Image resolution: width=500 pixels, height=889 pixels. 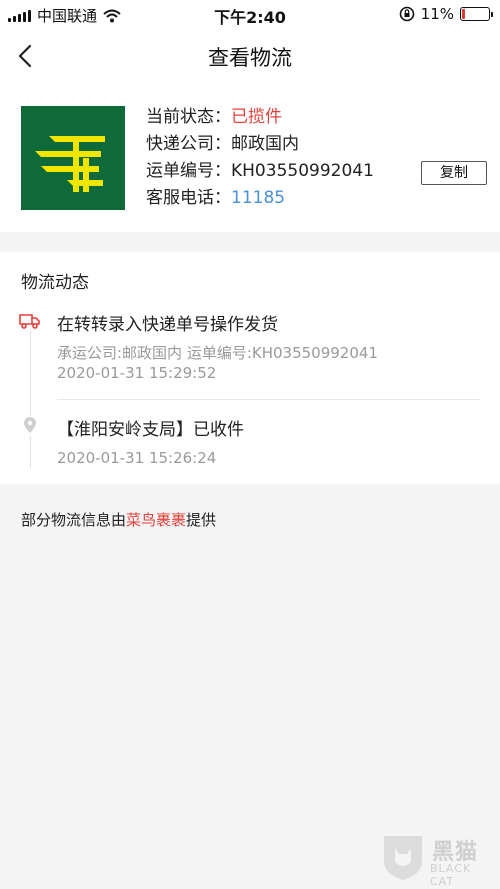 I want to click on nav-bar: 查看物流, so click(x=250, y=56).